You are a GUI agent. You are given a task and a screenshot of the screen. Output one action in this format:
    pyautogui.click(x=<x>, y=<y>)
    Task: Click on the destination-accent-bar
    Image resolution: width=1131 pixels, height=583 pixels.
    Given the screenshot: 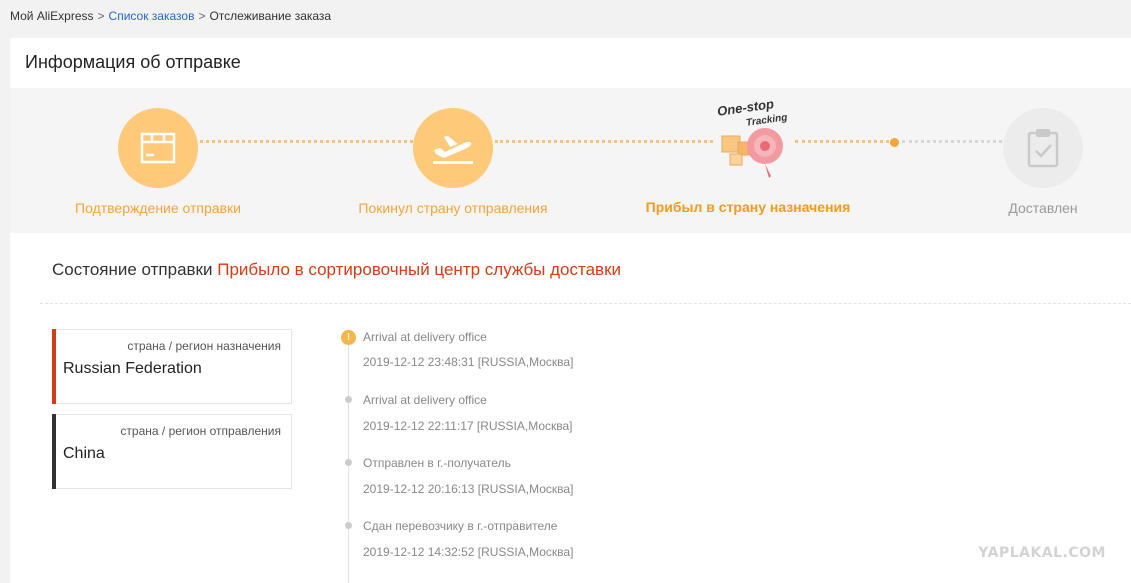 What is the action you would take?
    pyautogui.click(x=54, y=366)
    